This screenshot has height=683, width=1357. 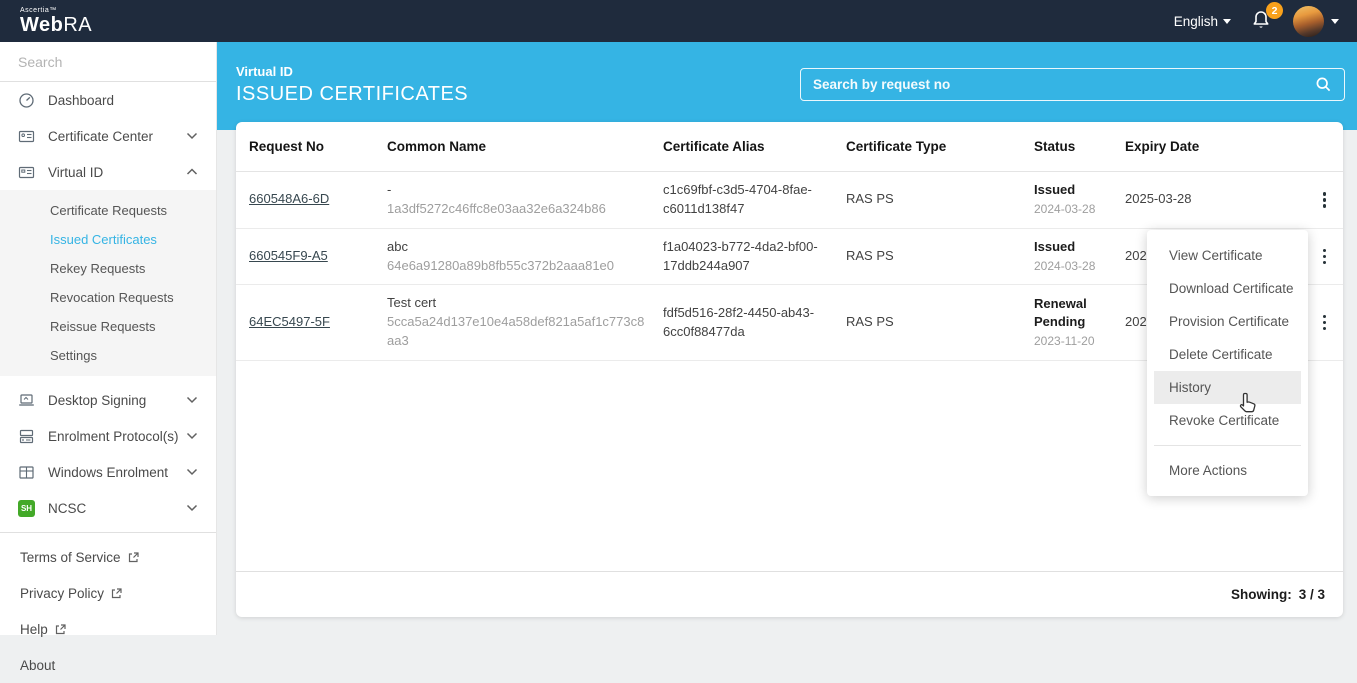 What do you see at coordinates (103, 326) in the screenshot?
I see `submenu-label: Reissue Requests` at bounding box center [103, 326].